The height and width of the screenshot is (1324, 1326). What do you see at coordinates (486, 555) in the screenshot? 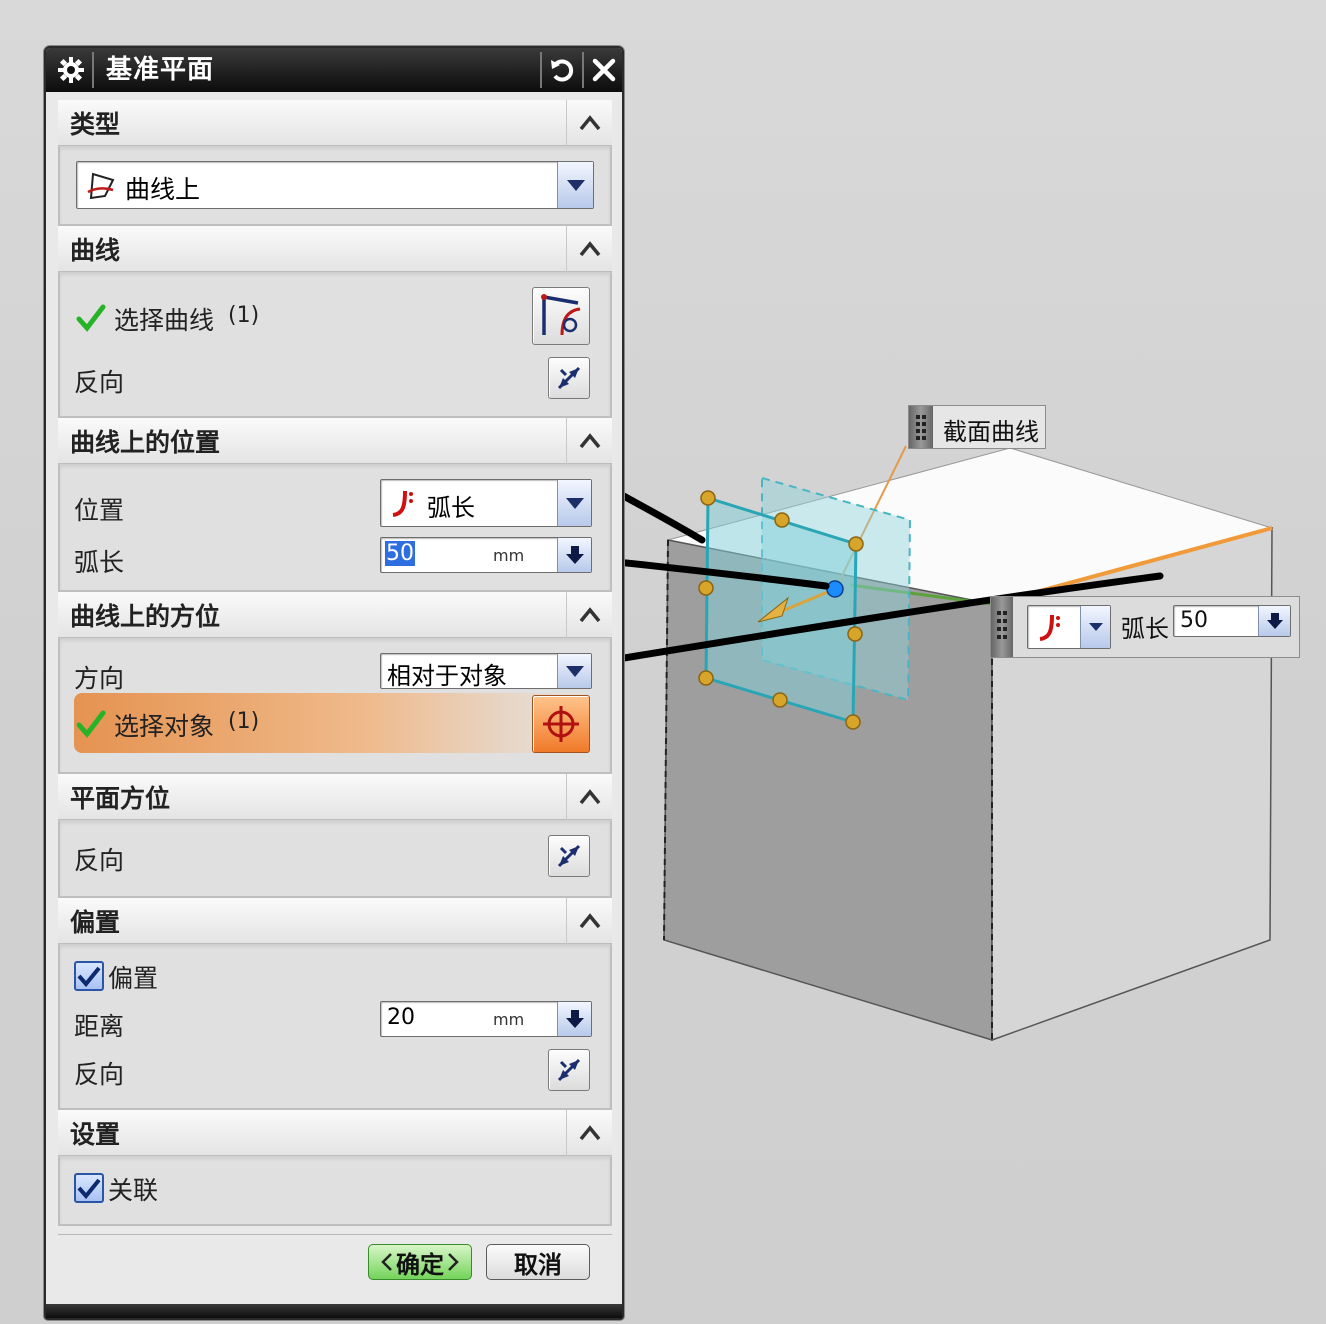
I see `arclength-input: 50 mm` at bounding box center [486, 555].